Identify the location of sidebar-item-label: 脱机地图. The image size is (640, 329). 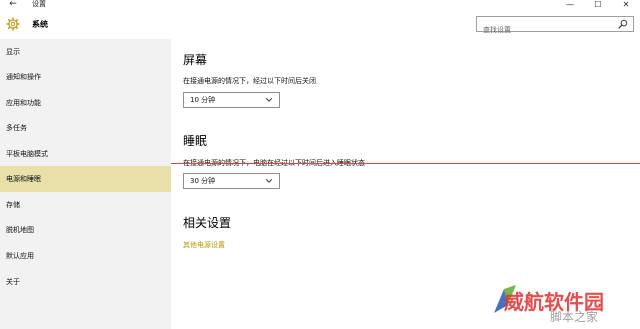
(20, 230).